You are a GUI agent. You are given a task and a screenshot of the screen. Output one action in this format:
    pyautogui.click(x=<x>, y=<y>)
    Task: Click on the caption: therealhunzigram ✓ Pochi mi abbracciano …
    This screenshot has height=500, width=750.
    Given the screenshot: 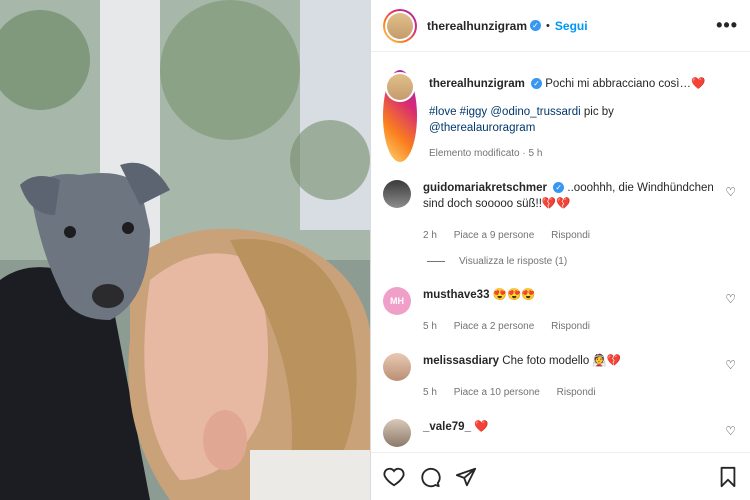 What is the action you would take?
    pyautogui.click(x=560, y=116)
    